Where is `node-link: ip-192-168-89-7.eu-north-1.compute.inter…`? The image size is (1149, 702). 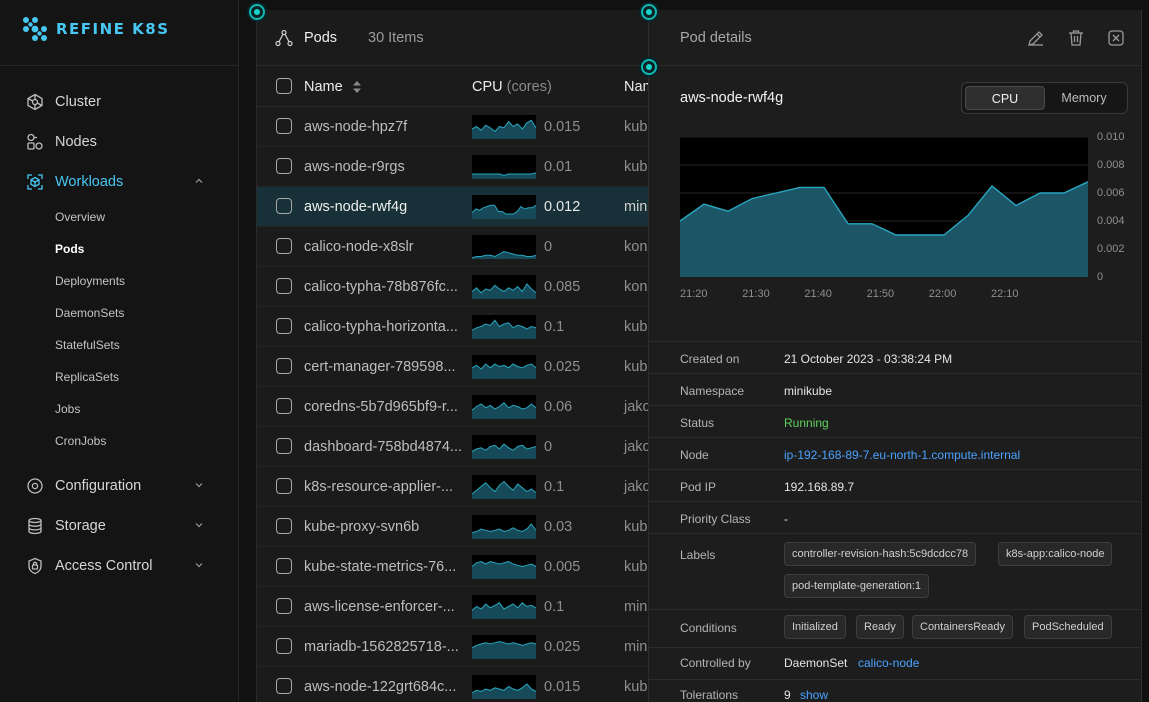 node-link: ip-192-168-89-7.eu-north-1.compute.inter… is located at coordinates (902, 455).